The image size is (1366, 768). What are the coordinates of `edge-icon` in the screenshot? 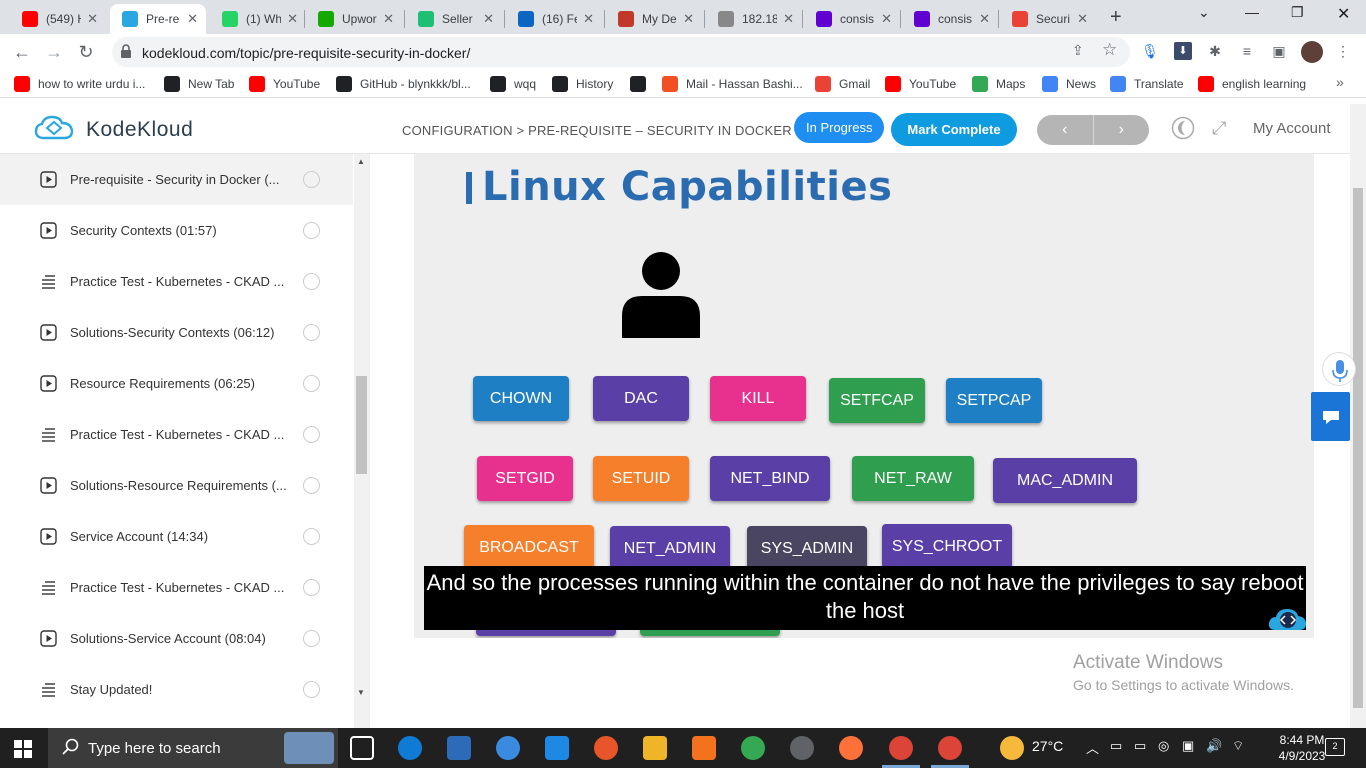 It's located at (410, 748).